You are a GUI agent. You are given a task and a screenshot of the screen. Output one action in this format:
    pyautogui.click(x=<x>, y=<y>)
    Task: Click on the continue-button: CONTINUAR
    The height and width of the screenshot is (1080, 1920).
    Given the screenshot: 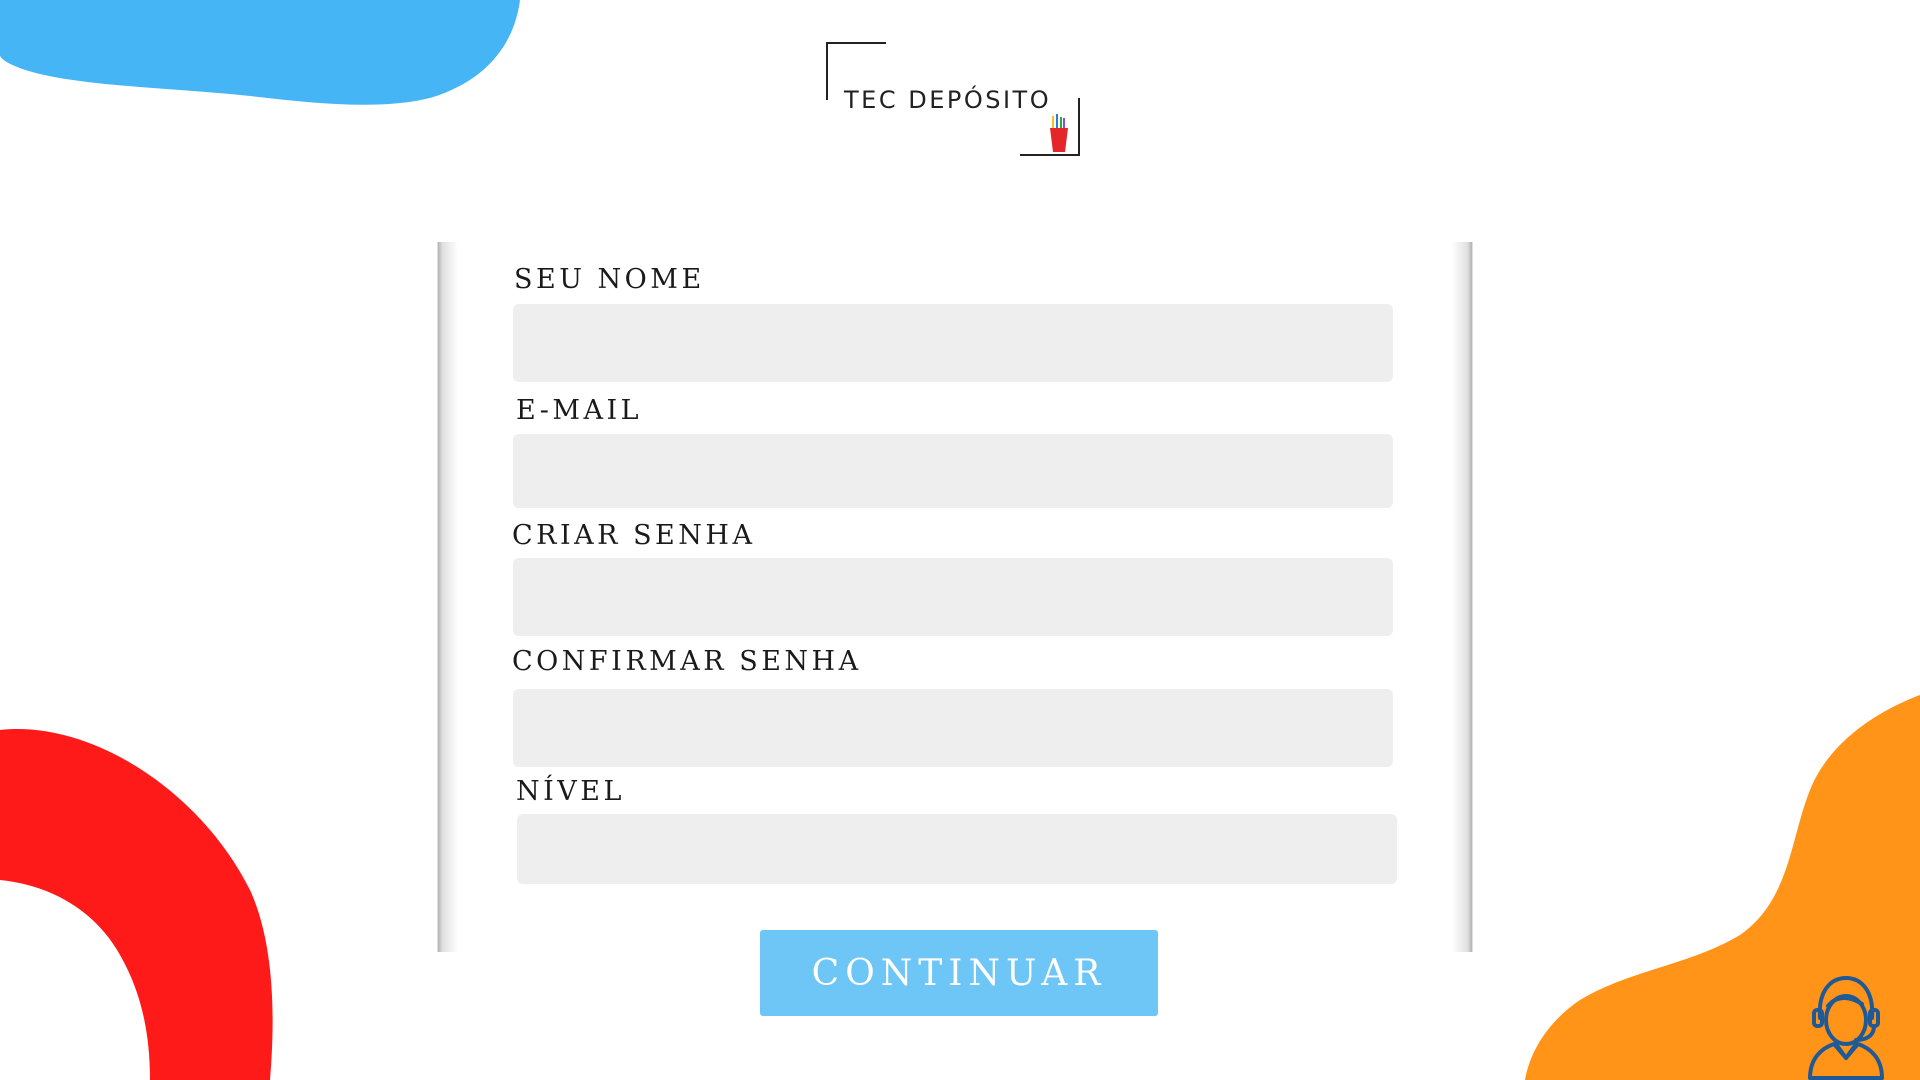 What is the action you would take?
    pyautogui.click(x=959, y=973)
    